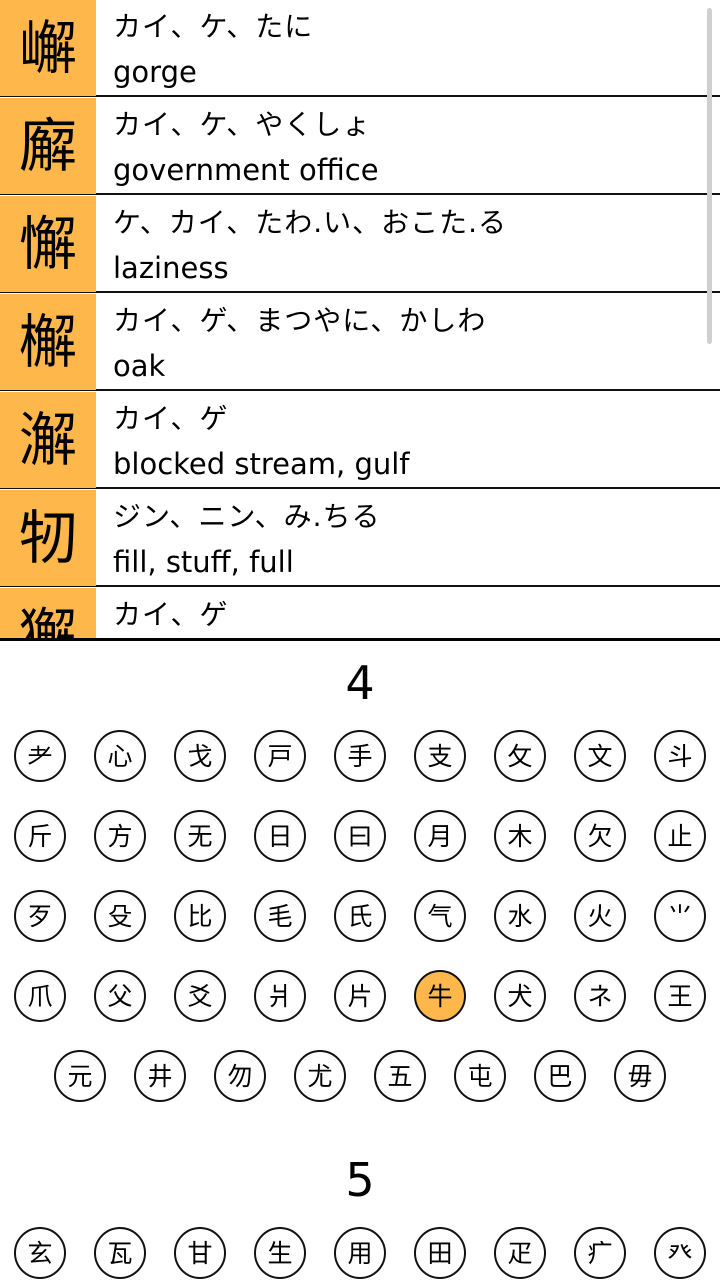 The height and width of the screenshot is (1280, 720). What do you see at coordinates (600, 836) in the screenshot?
I see `radical-button: 欠` at bounding box center [600, 836].